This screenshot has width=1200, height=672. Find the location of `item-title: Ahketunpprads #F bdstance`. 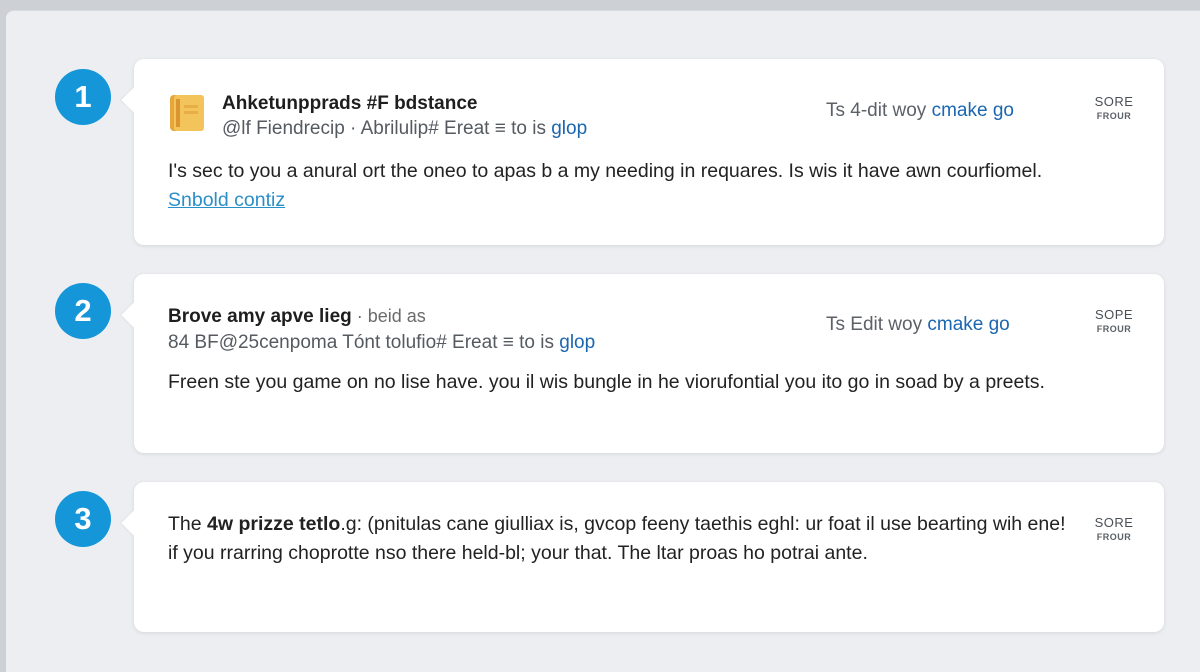

item-title: Ahketunpprads #F bdstance is located at coordinates (350, 103).